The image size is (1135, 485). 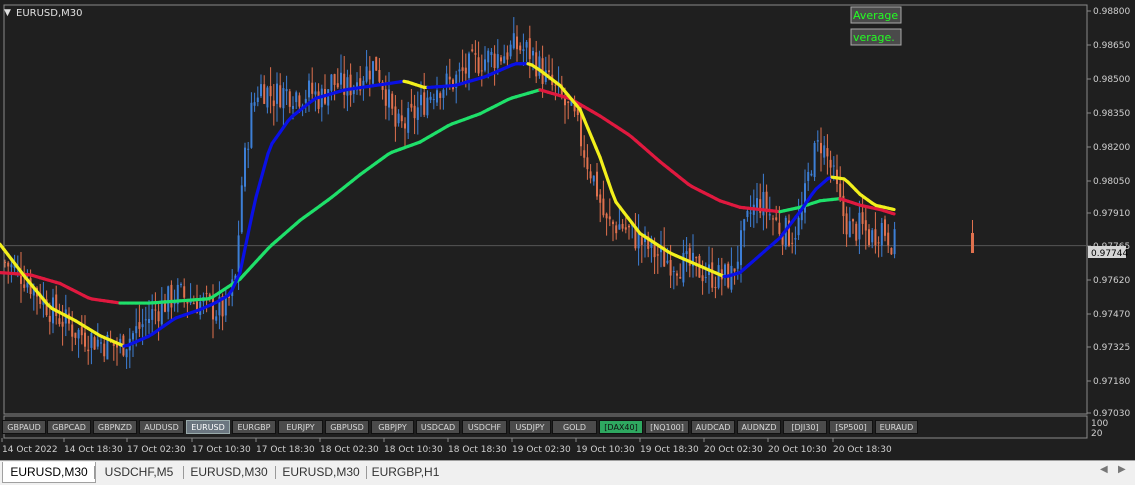 I want to click on symbol-button-dji30: [DJI30], so click(x=805, y=427).